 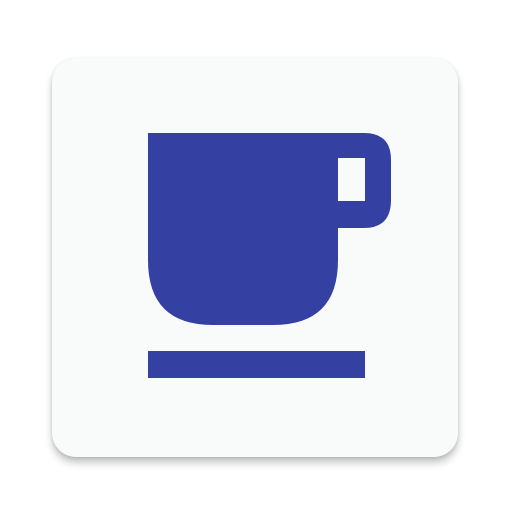 What do you see at coordinates (256, 364) in the screenshot?
I see `saucer-line-icon` at bounding box center [256, 364].